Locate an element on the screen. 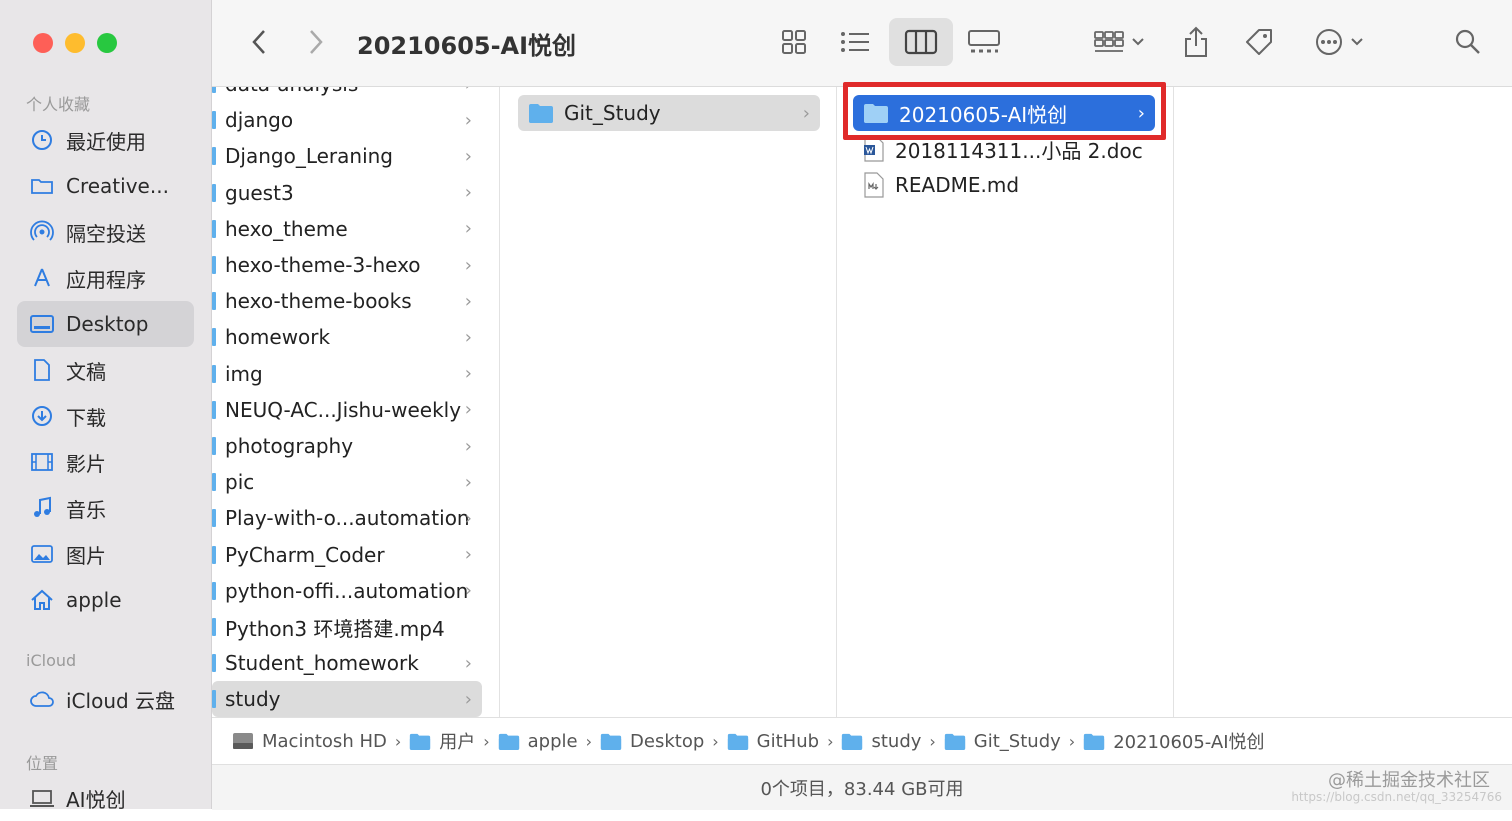  sidebar-item-ai: AI悦创 is located at coordinates (105, 798).